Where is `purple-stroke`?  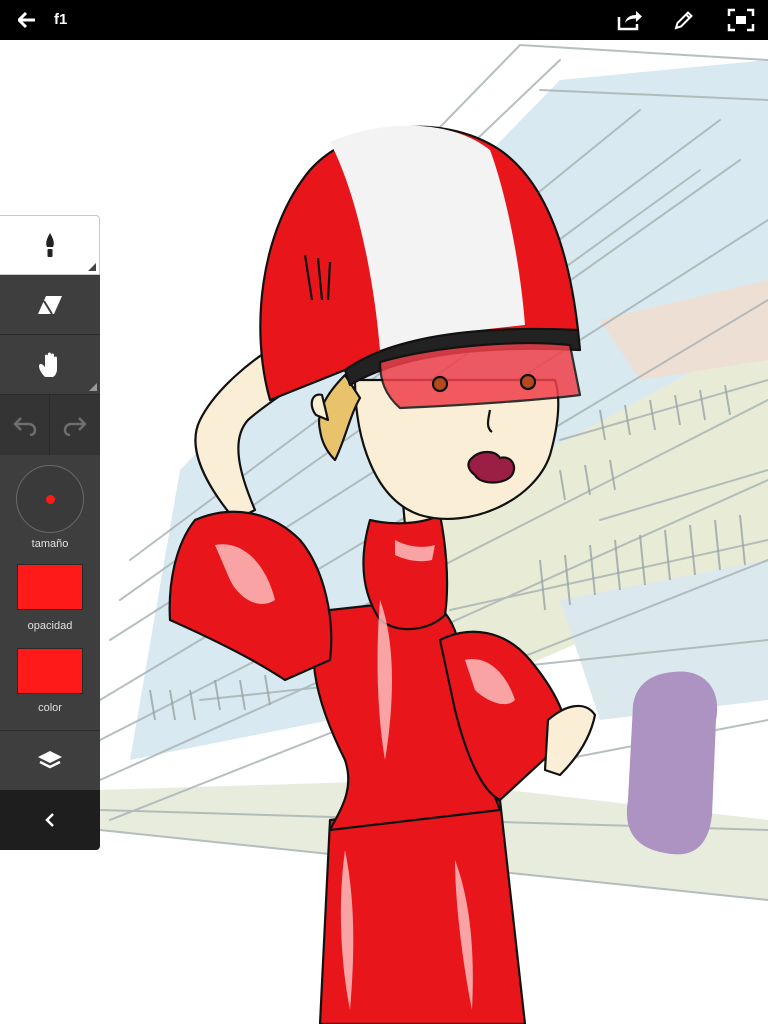
purple-stroke is located at coordinates (672, 763).